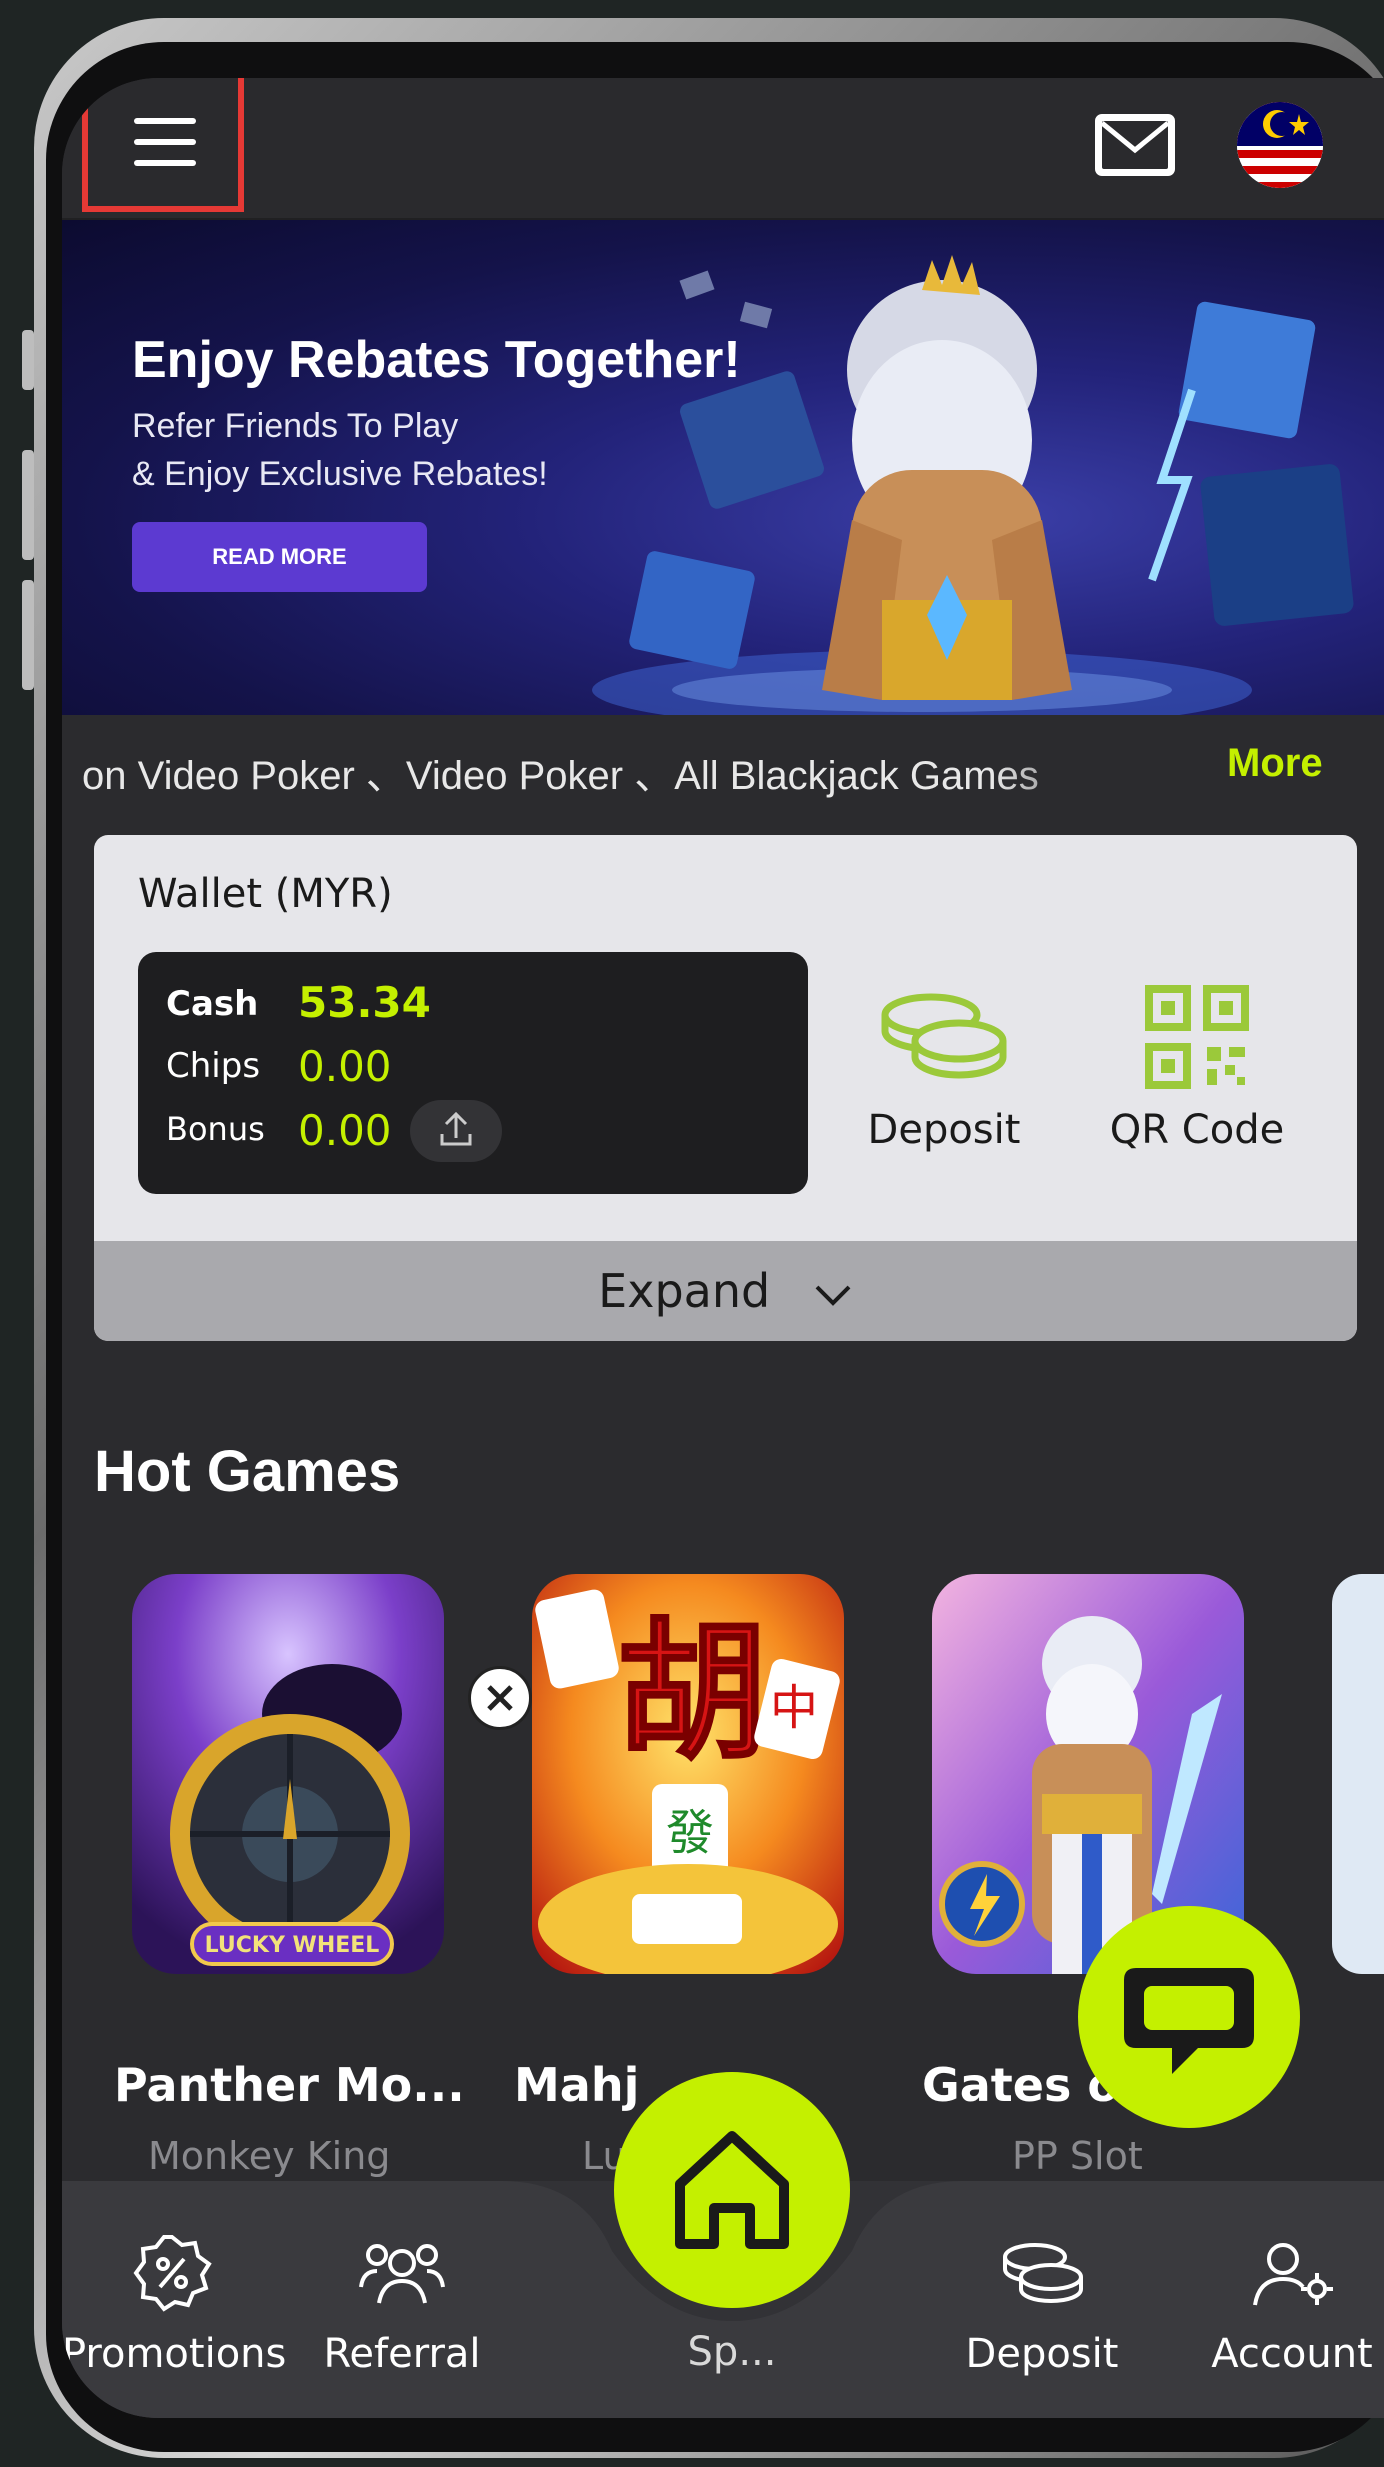 The height and width of the screenshot is (2467, 1384). Describe the element at coordinates (345, 1066) in the screenshot. I see `chips-value: 0.00` at that location.